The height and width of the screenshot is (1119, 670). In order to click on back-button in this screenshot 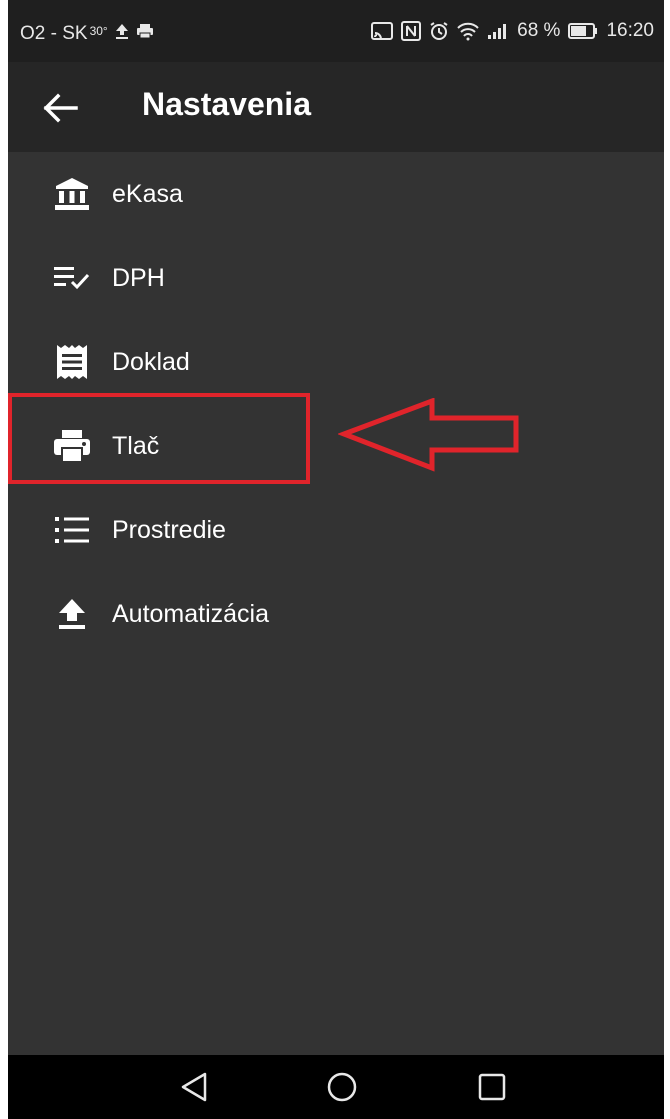, I will do `click(60, 108)`.